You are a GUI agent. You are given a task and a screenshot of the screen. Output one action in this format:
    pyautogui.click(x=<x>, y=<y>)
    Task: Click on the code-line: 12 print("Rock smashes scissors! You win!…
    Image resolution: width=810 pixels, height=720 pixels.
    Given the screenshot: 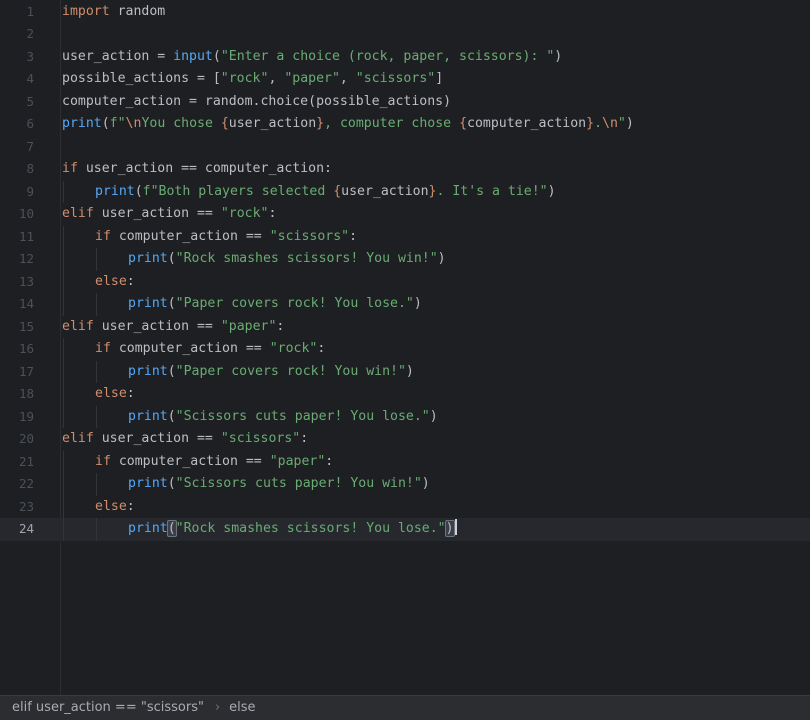 What is the action you would take?
    pyautogui.click(x=405, y=259)
    